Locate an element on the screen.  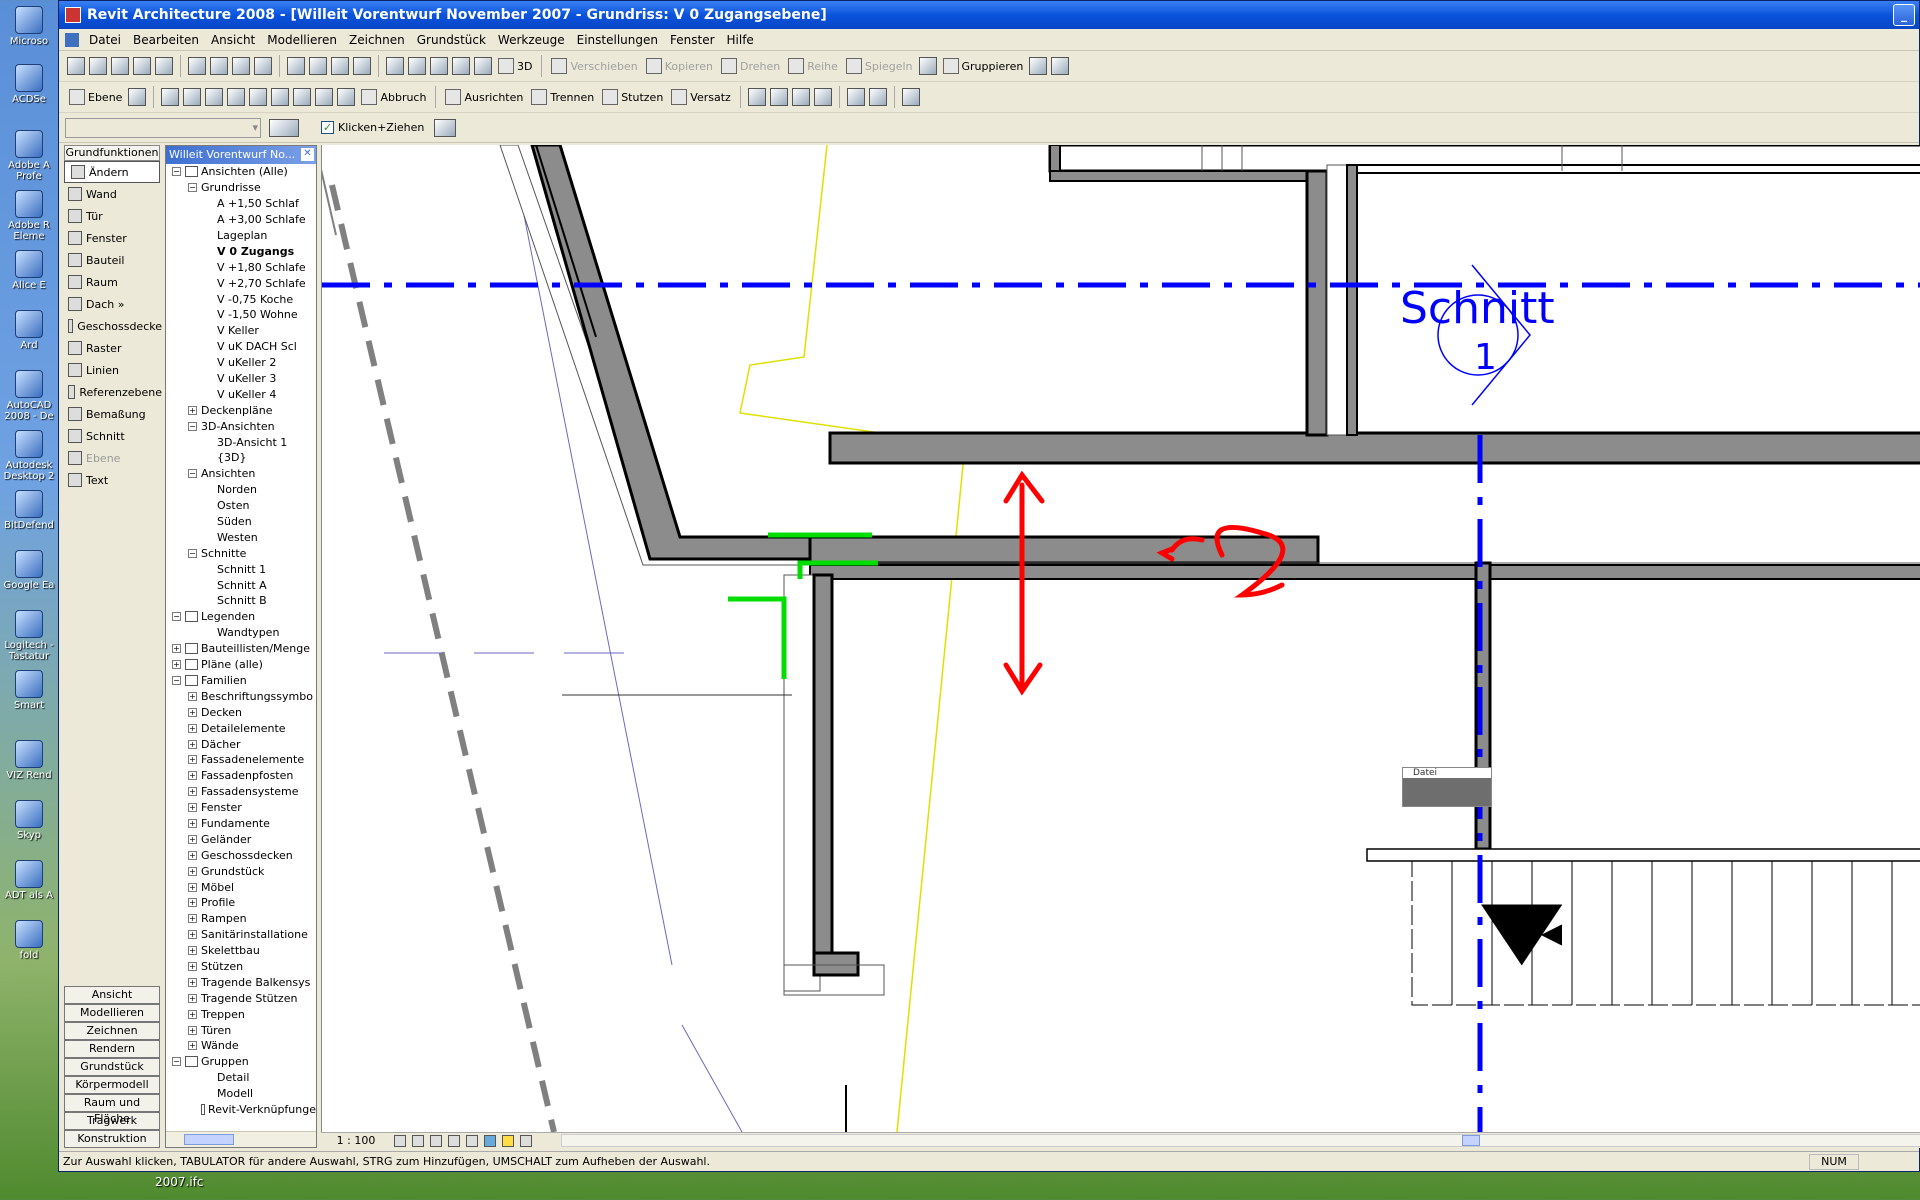
undo-icon is located at coordinates (296, 66).